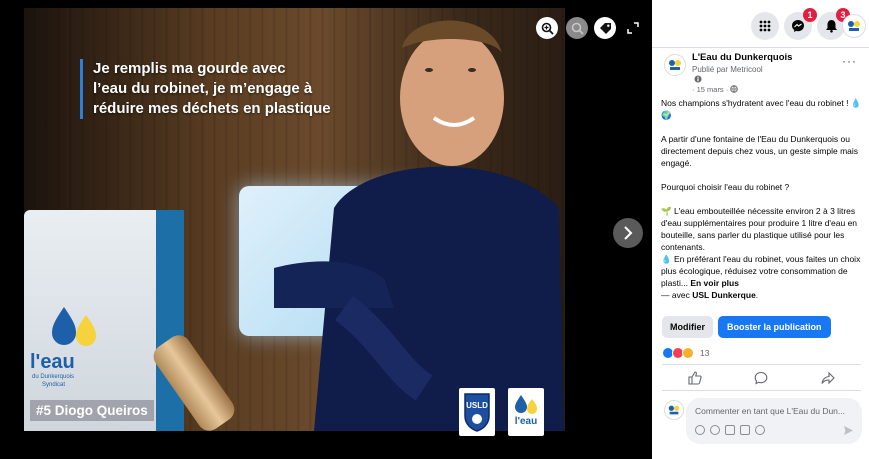 The image size is (869, 459). I want to click on svg-text: USLD, so click(477, 405).